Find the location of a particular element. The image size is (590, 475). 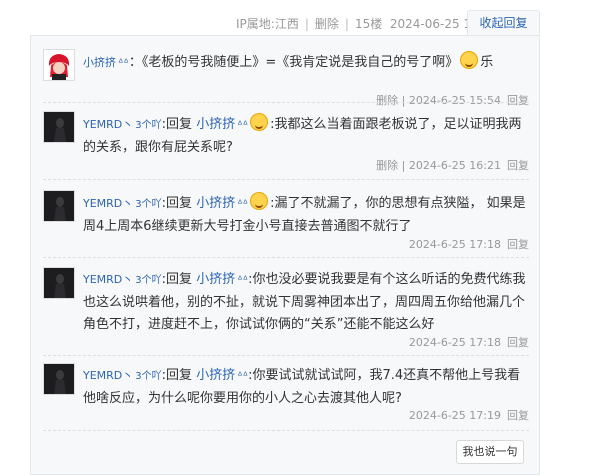

reply-meta: 2024-6-25 17:19 回复 is located at coordinates (469, 415).